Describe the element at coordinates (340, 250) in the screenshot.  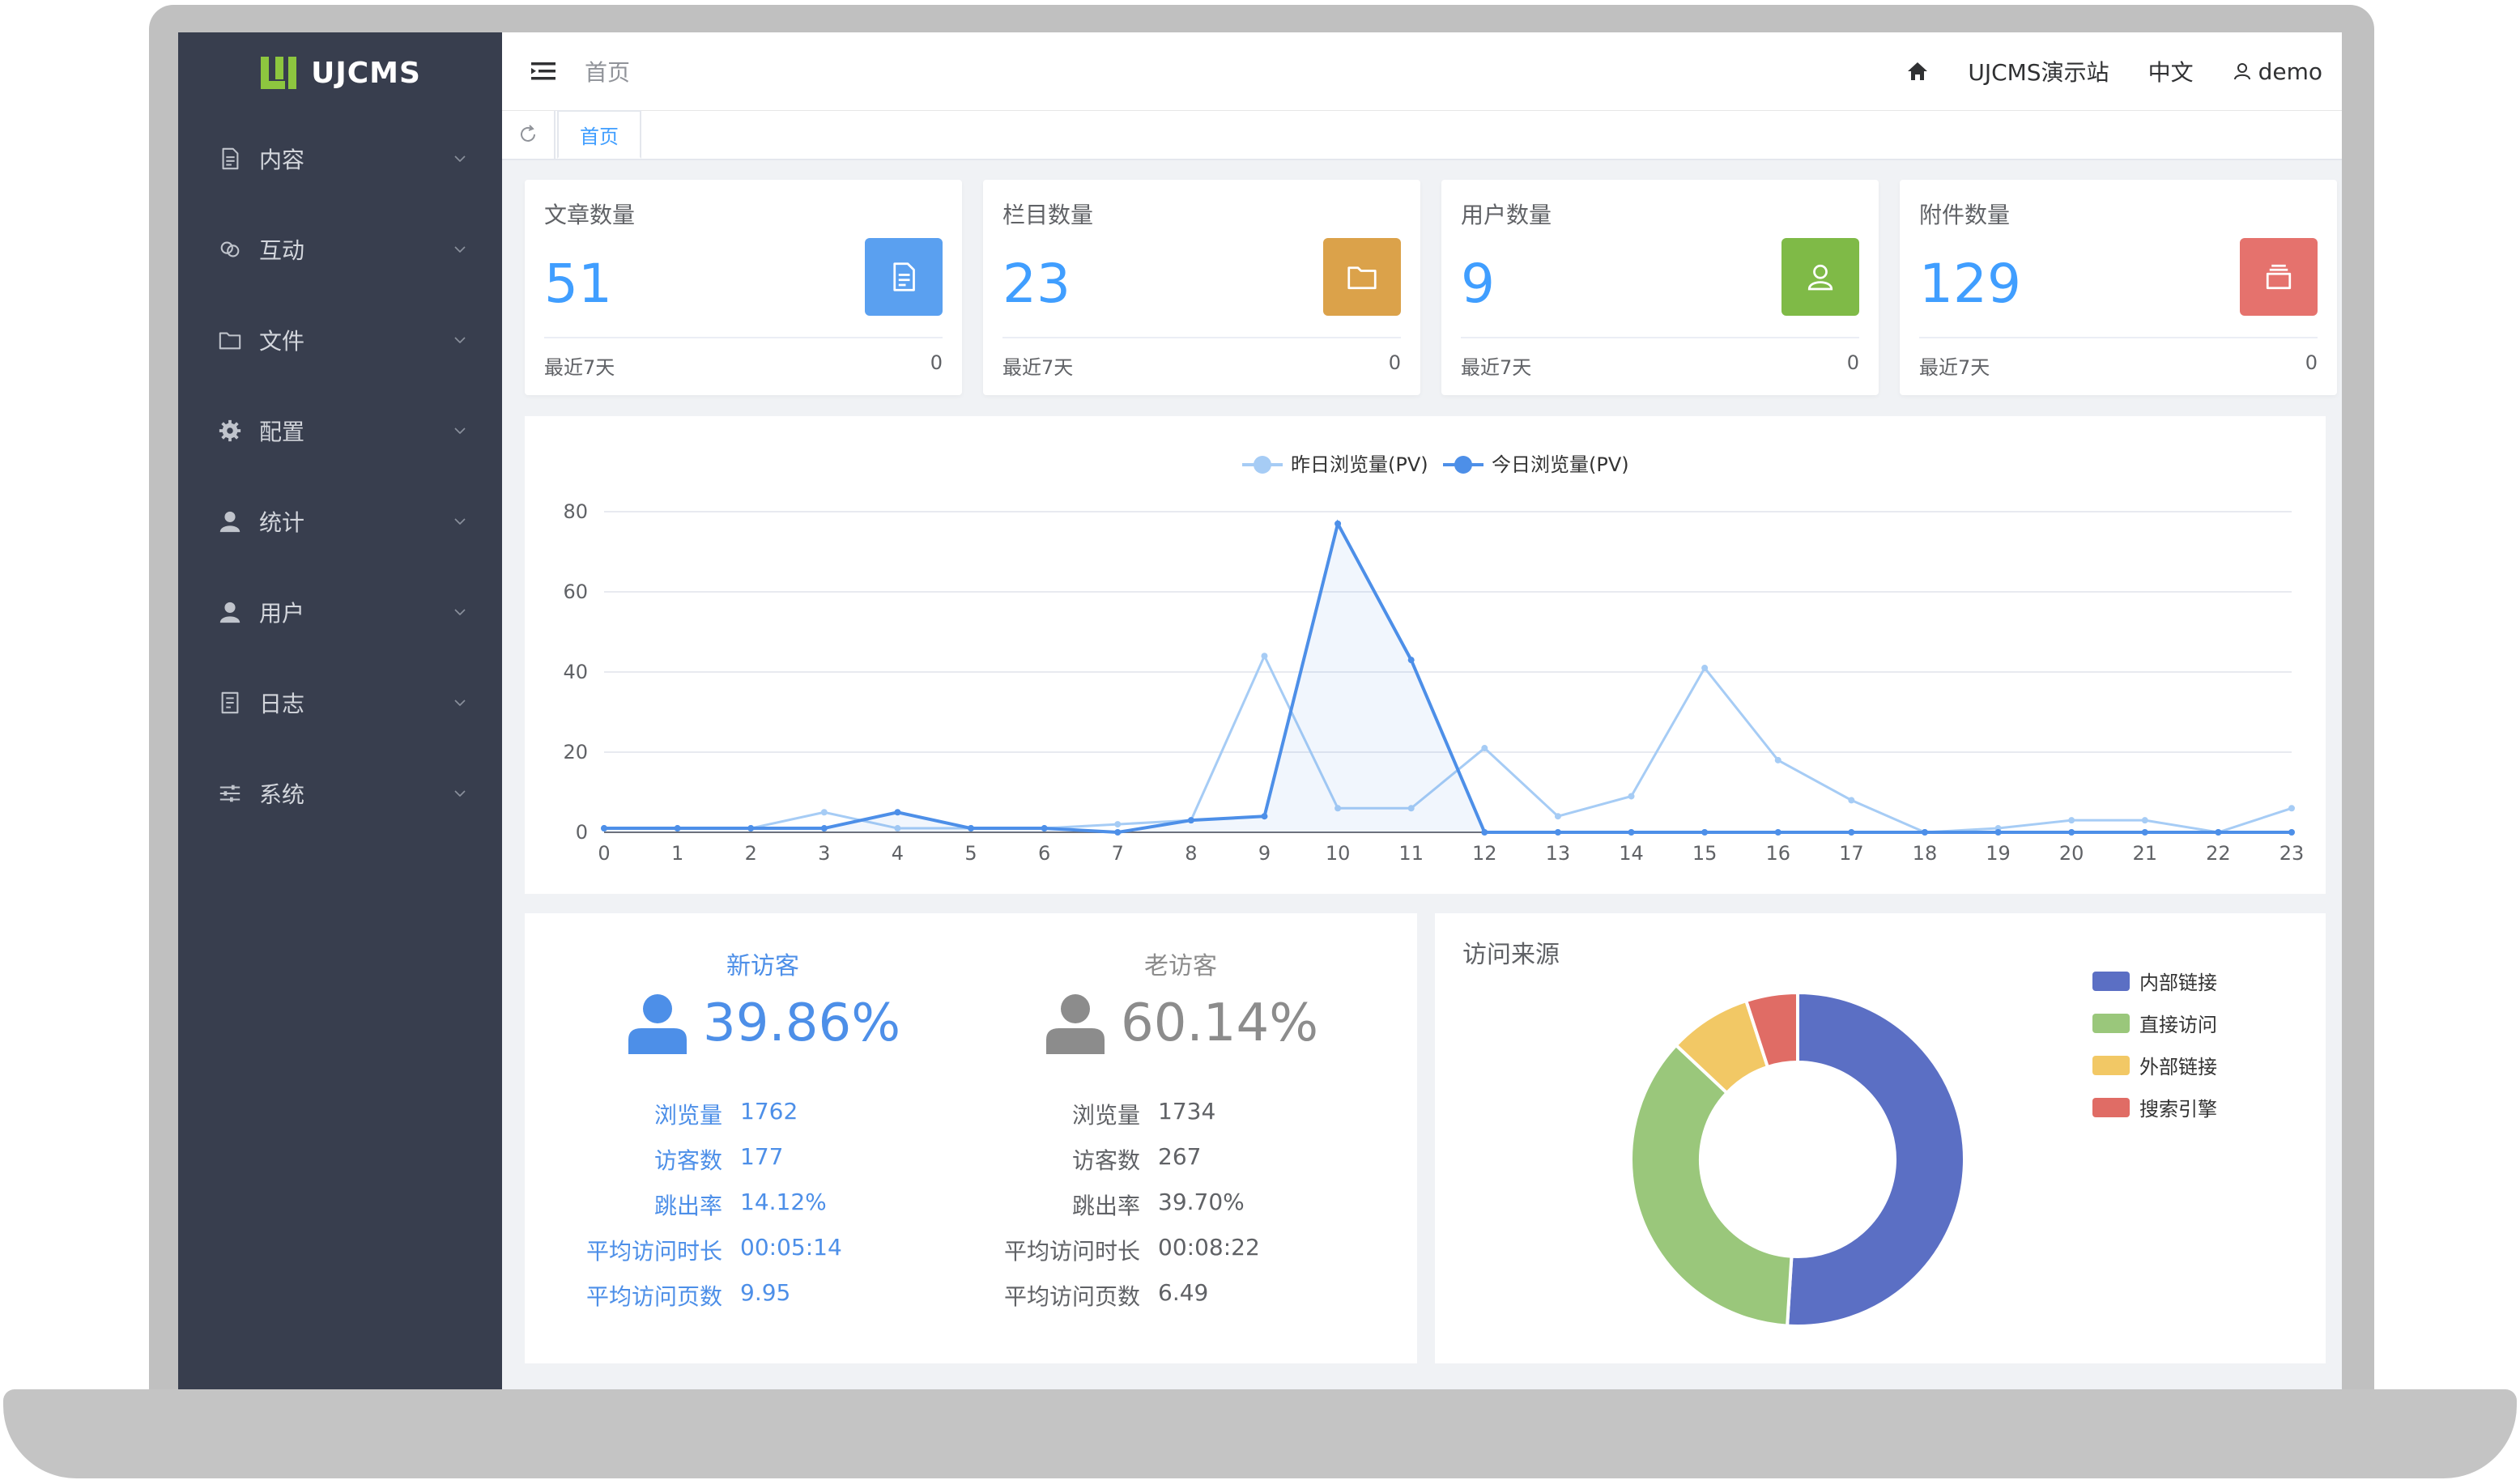
I see `sidebar-item-1: 互动` at that location.